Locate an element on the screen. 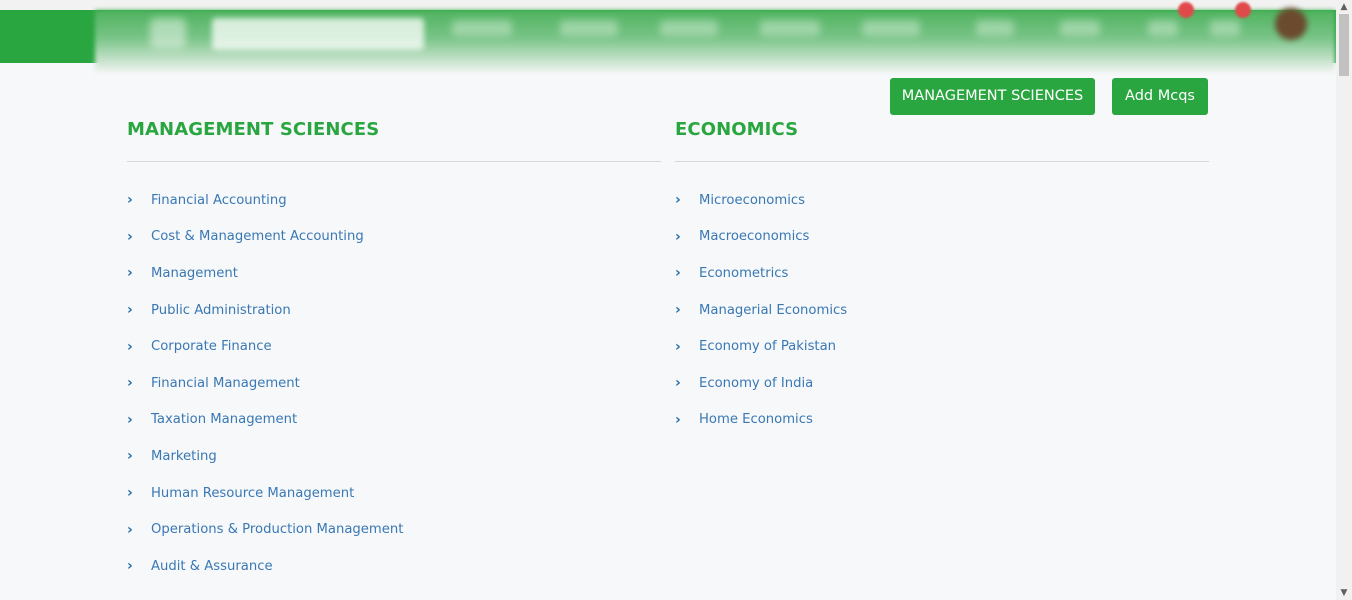 Image resolution: width=1352 pixels, height=600 pixels. subject-link: Operations & Production Management is located at coordinates (277, 529).